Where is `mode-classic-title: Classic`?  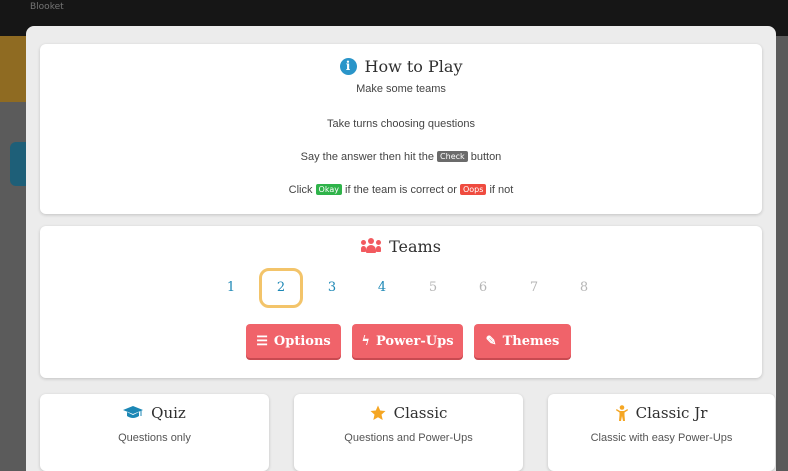
mode-classic-title: Classic is located at coordinates (420, 413).